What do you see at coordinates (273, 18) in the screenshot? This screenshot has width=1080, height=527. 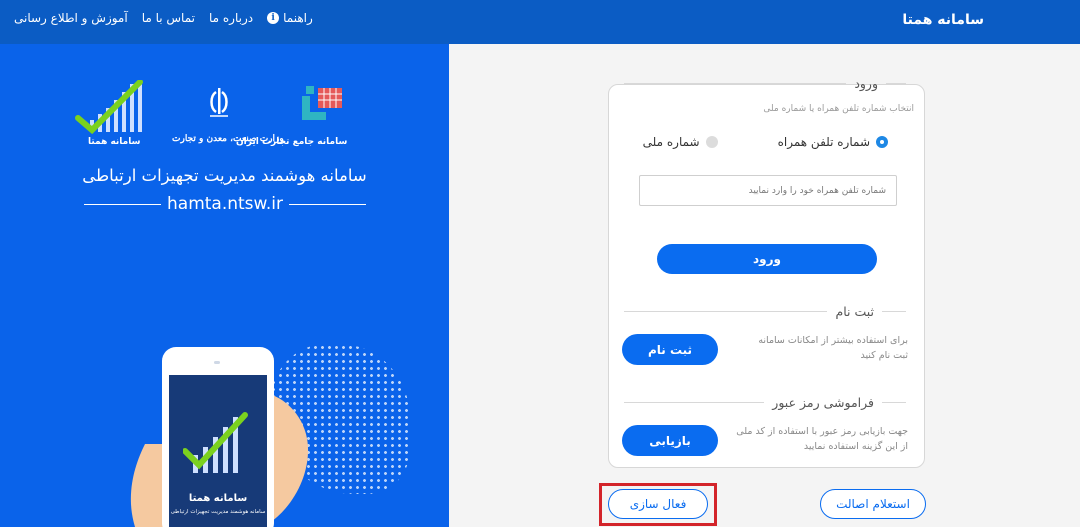 I see `info-icon: i` at bounding box center [273, 18].